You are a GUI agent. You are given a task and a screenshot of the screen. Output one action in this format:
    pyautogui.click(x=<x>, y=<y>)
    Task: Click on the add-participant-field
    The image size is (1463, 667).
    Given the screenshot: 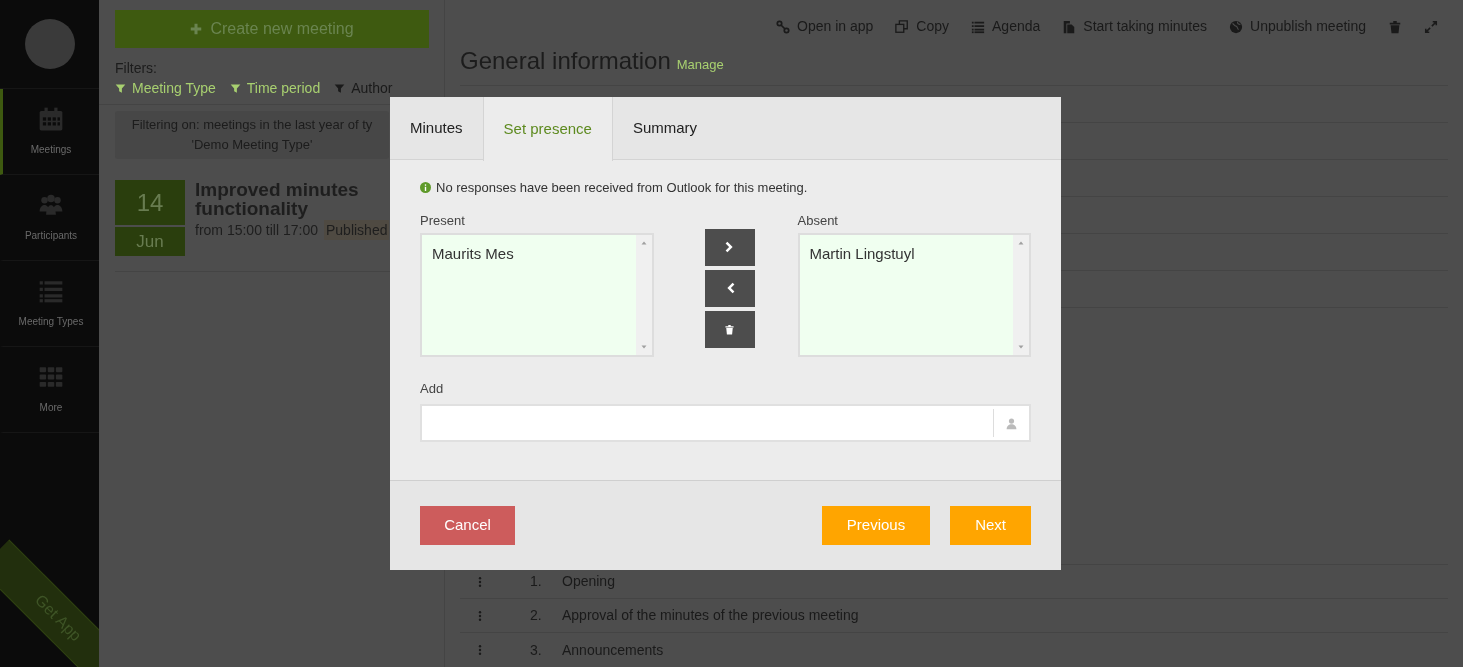 What is the action you would take?
    pyautogui.click(x=725, y=423)
    